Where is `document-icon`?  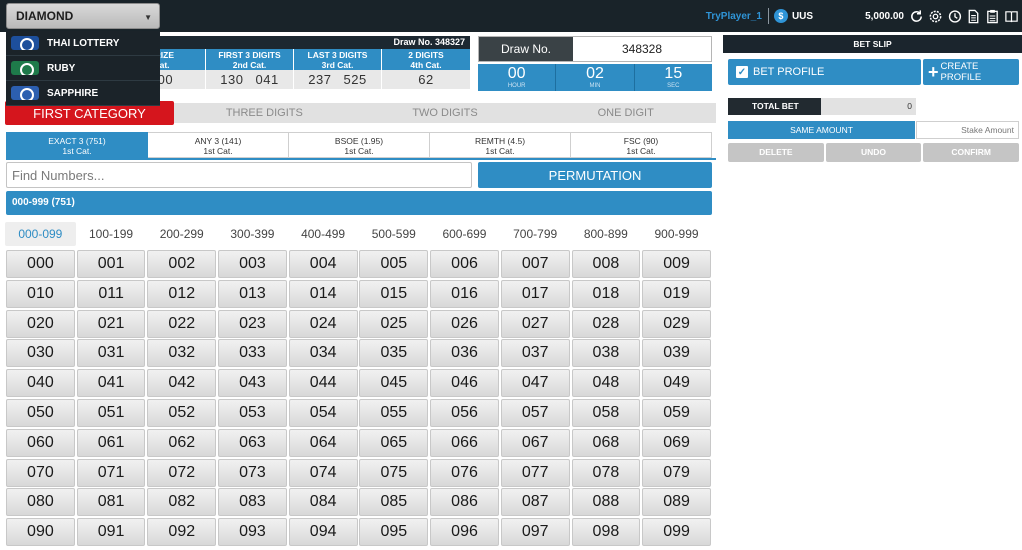
document-icon is located at coordinates (973, 16).